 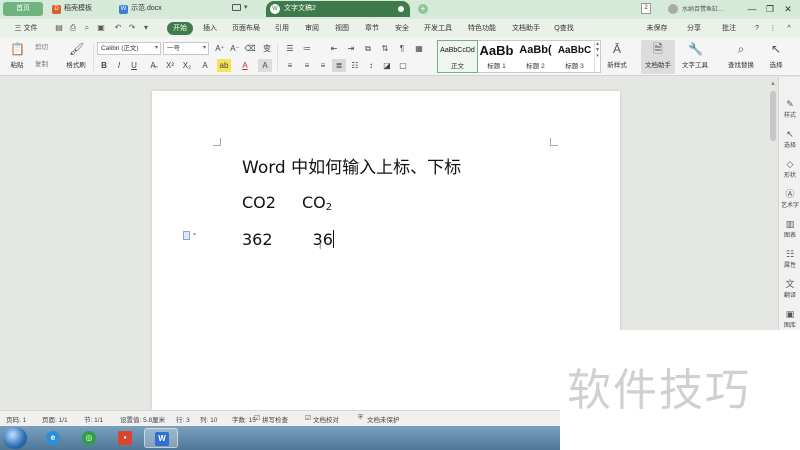 I want to click on highlight-button: ab, so click(x=224, y=65).